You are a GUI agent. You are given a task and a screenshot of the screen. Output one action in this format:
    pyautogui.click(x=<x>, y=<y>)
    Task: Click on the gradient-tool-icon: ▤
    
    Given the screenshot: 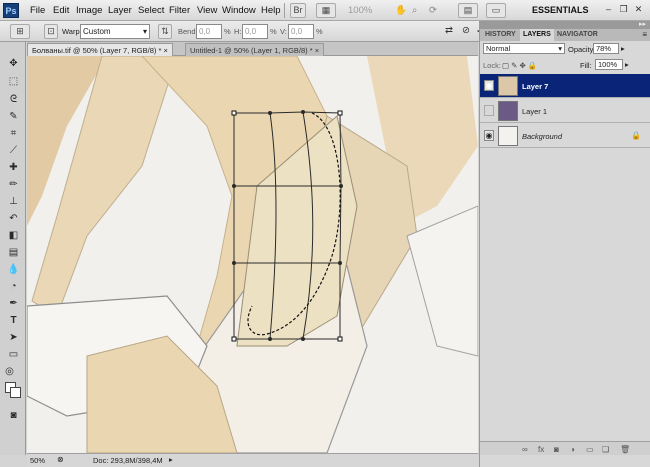 What is the action you would take?
    pyautogui.click(x=13, y=252)
    